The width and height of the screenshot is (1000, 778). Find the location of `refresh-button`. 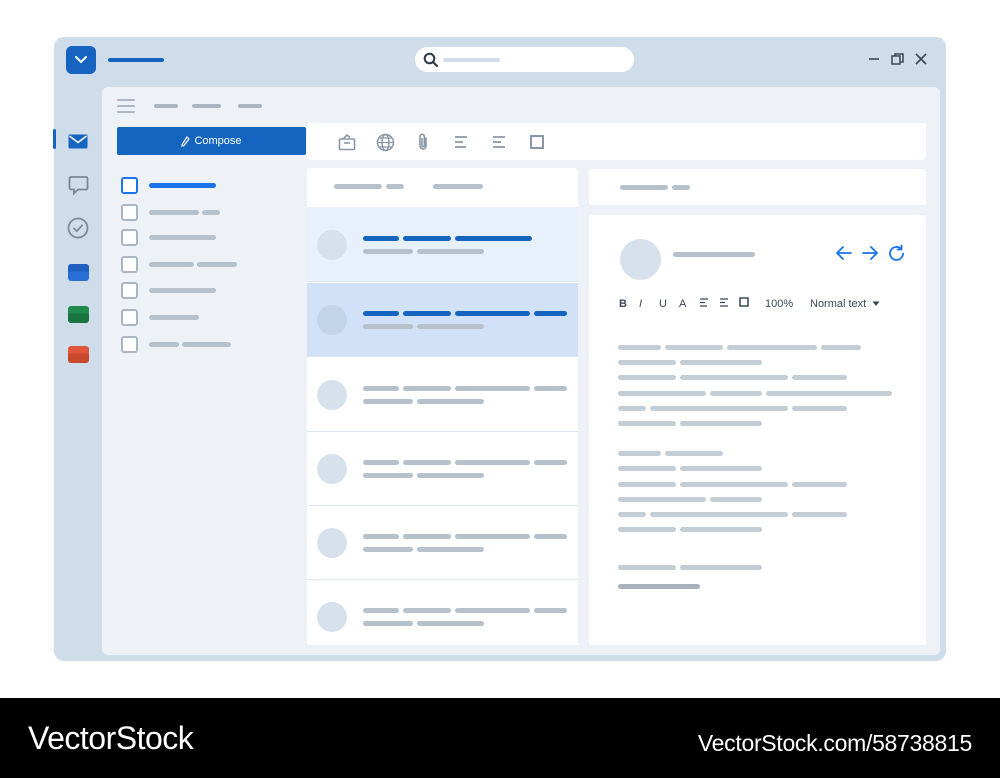

refresh-button is located at coordinates (896, 253).